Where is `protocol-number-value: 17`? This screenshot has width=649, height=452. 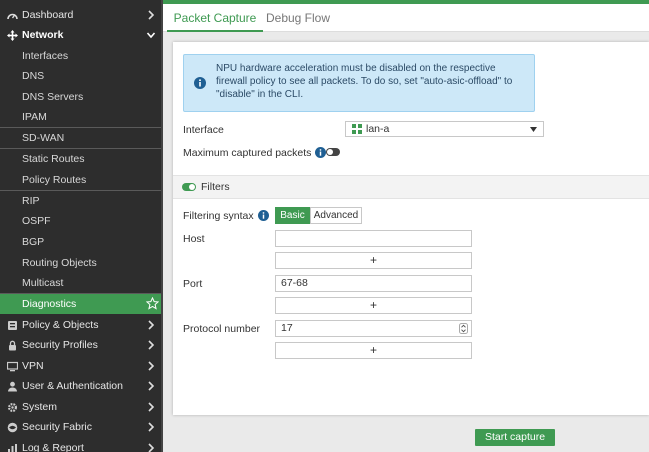 protocol-number-value: 17 is located at coordinates (287, 328).